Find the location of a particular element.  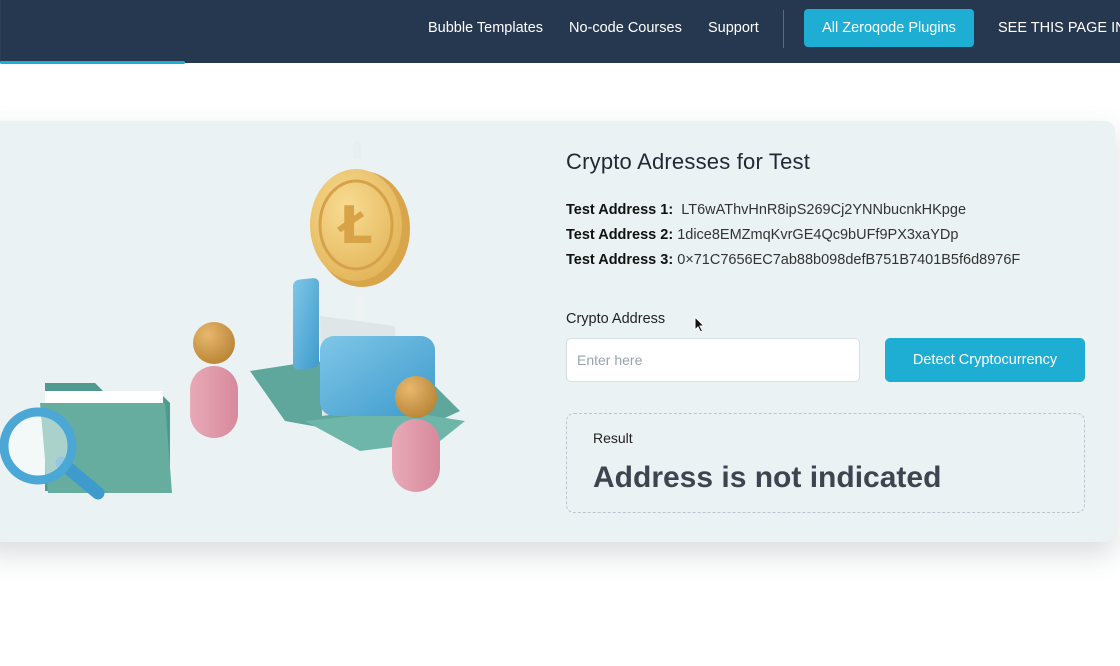

card-title: Crypto Adresses for Test is located at coordinates (688, 161).